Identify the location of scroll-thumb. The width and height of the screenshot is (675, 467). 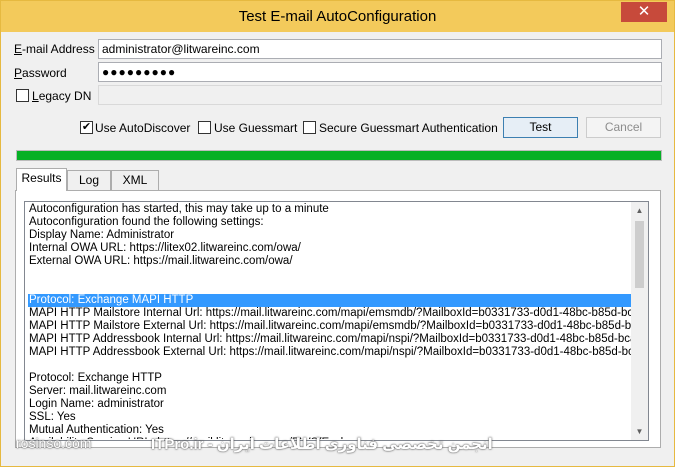
(639, 254).